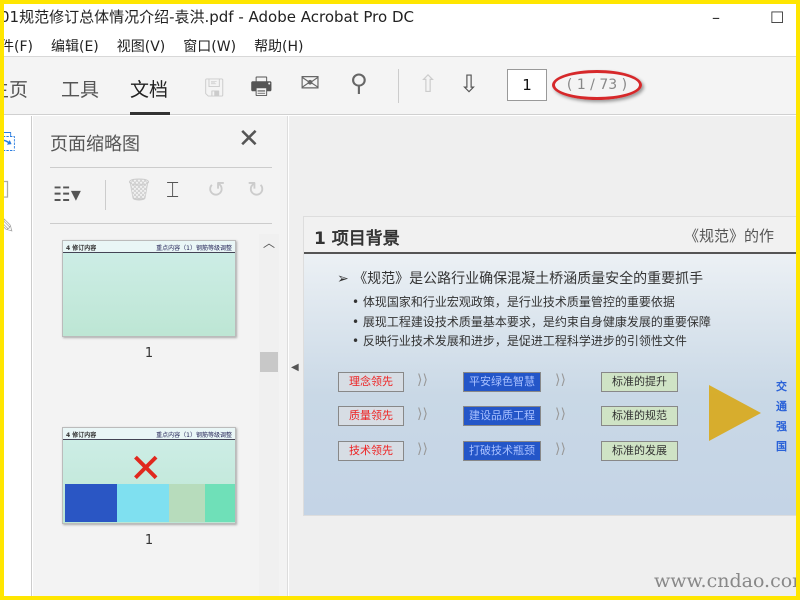 The image size is (800, 600). What do you see at coordinates (150, 113) in the screenshot?
I see `active-tab-indicator` at bounding box center [150, 113].